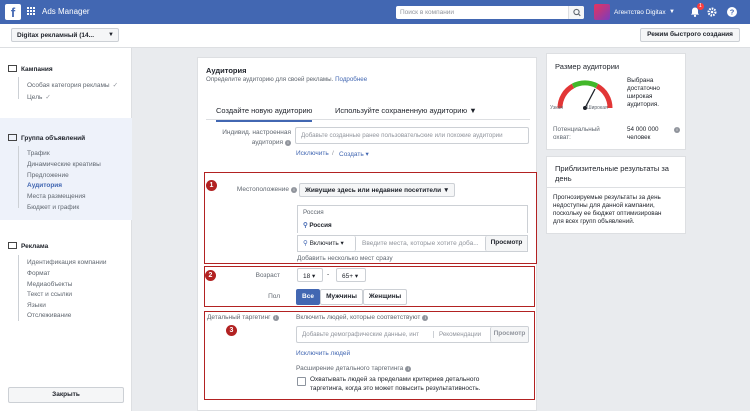 Image resolution: width=750 pixels, height=411 pixels. What do you see at coordinates (56, 196) in the screenshot?
I see `sidebar-item-placements: Места размещения` at bounding box center [56, 196].